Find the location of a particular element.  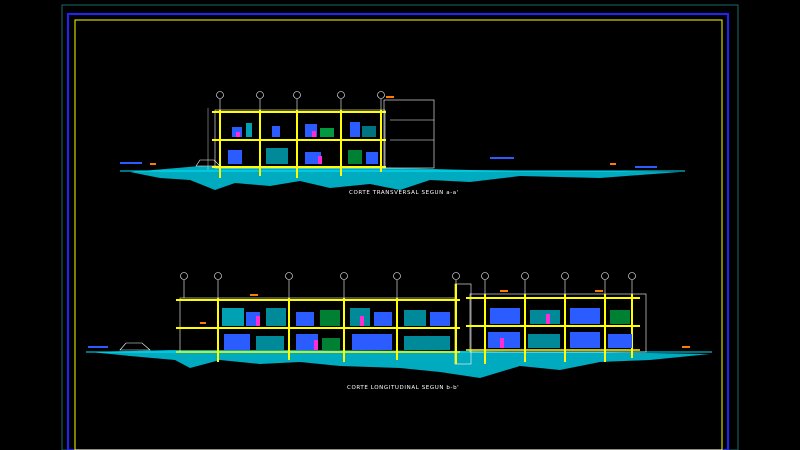

transversal-terrain is located at coordinates (405, 178).